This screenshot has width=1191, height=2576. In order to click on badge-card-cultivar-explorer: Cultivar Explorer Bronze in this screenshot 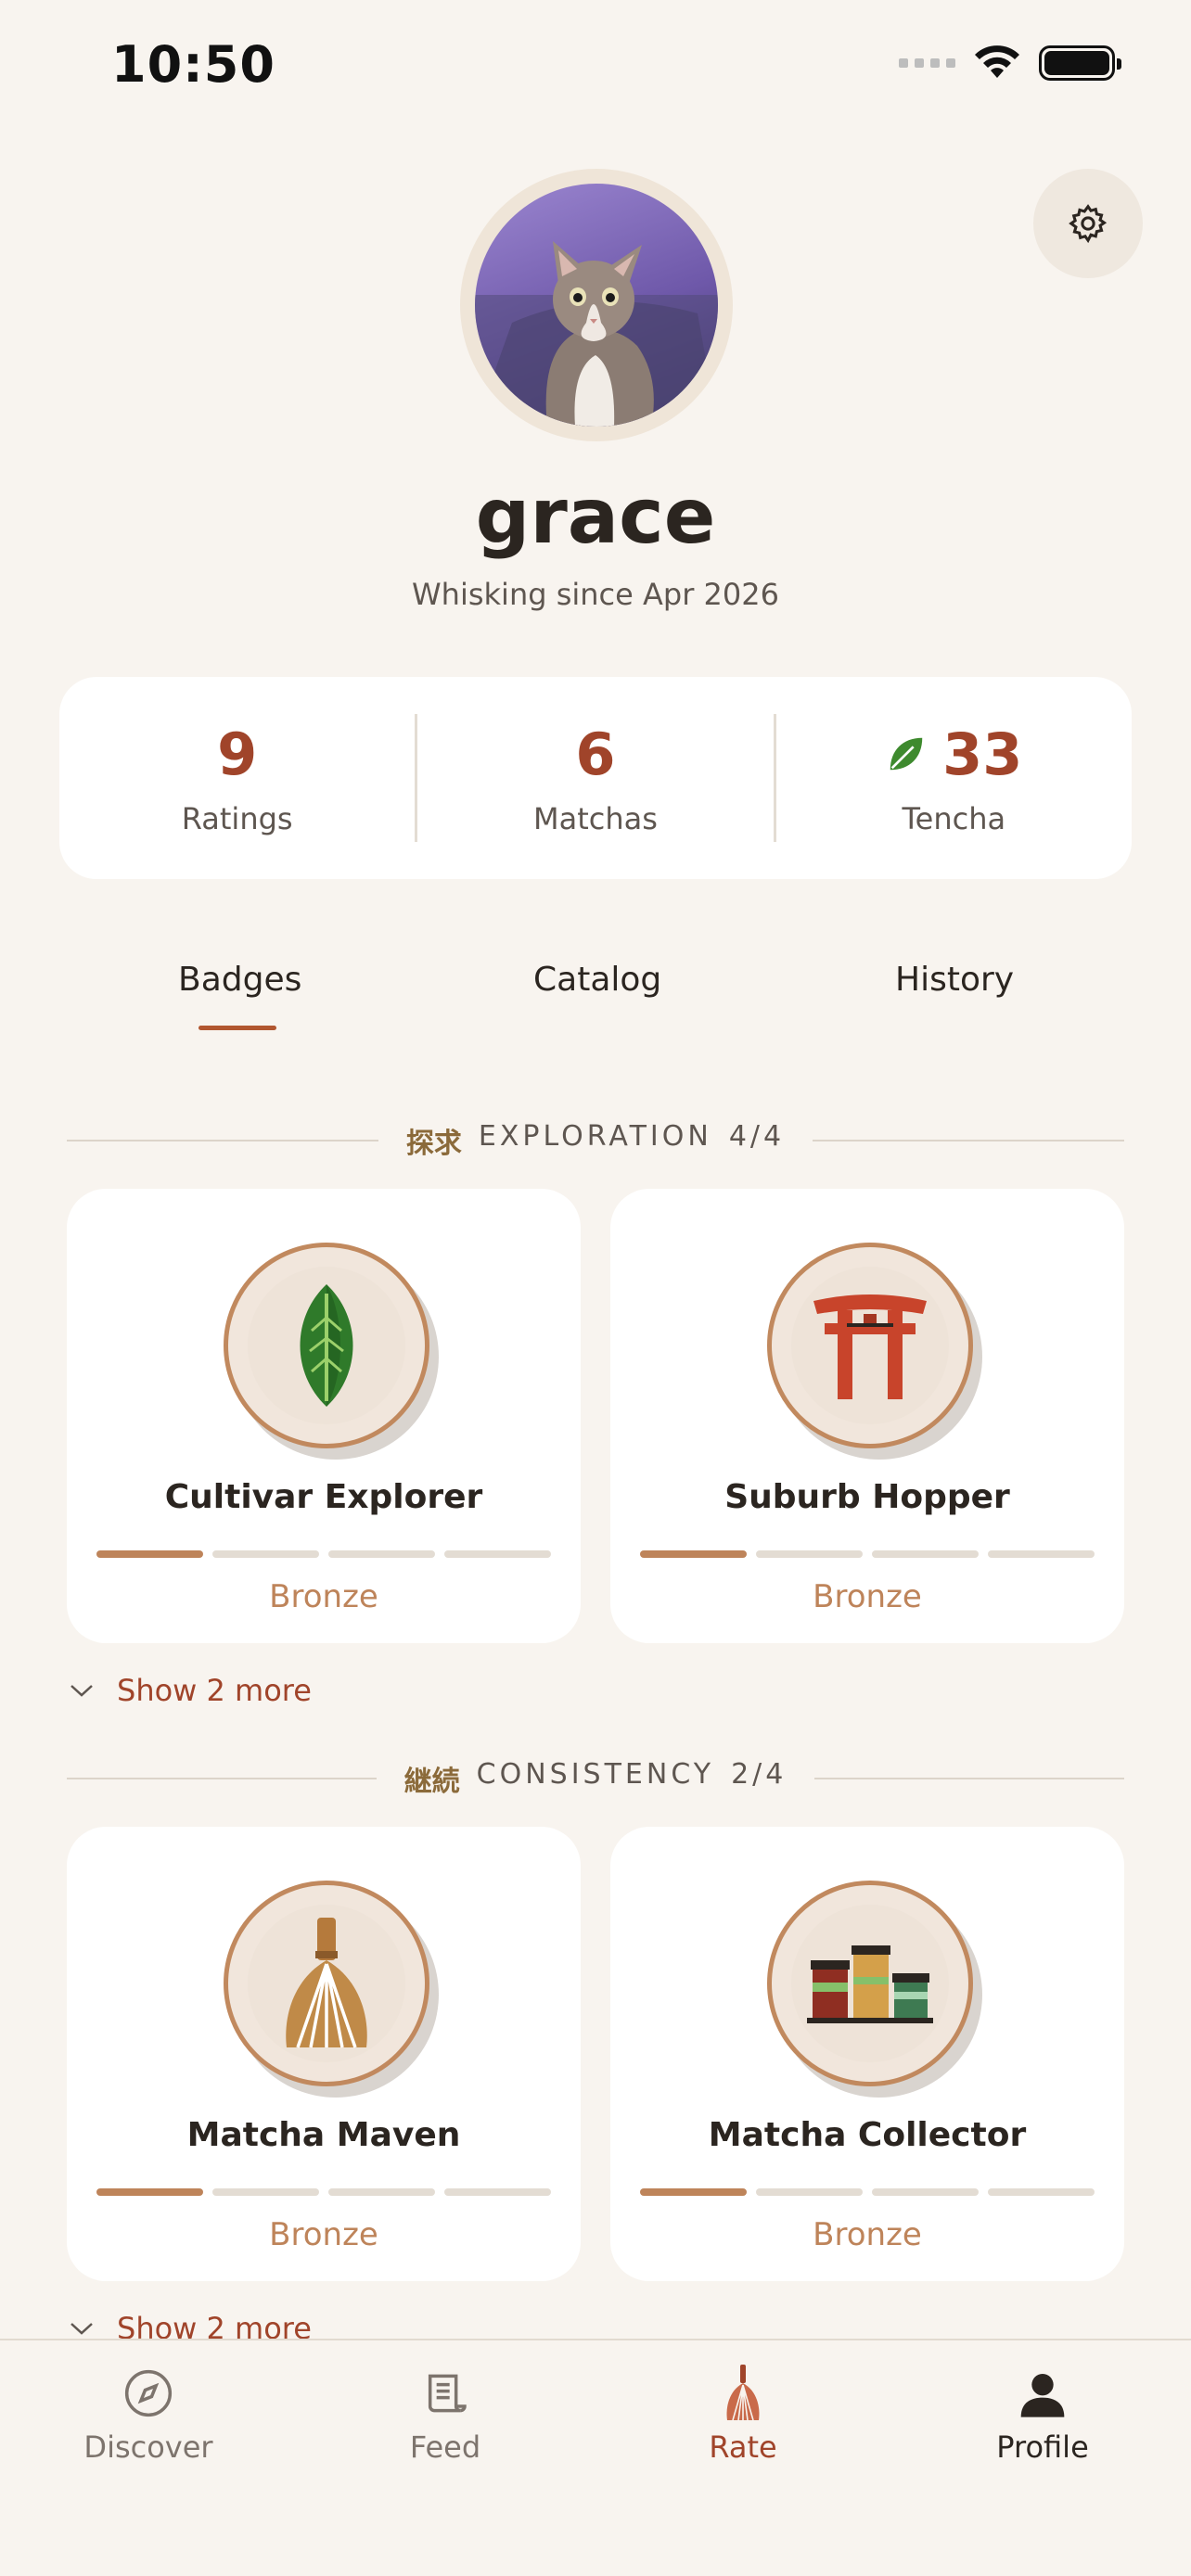, I will do `click(324, 1416)`.